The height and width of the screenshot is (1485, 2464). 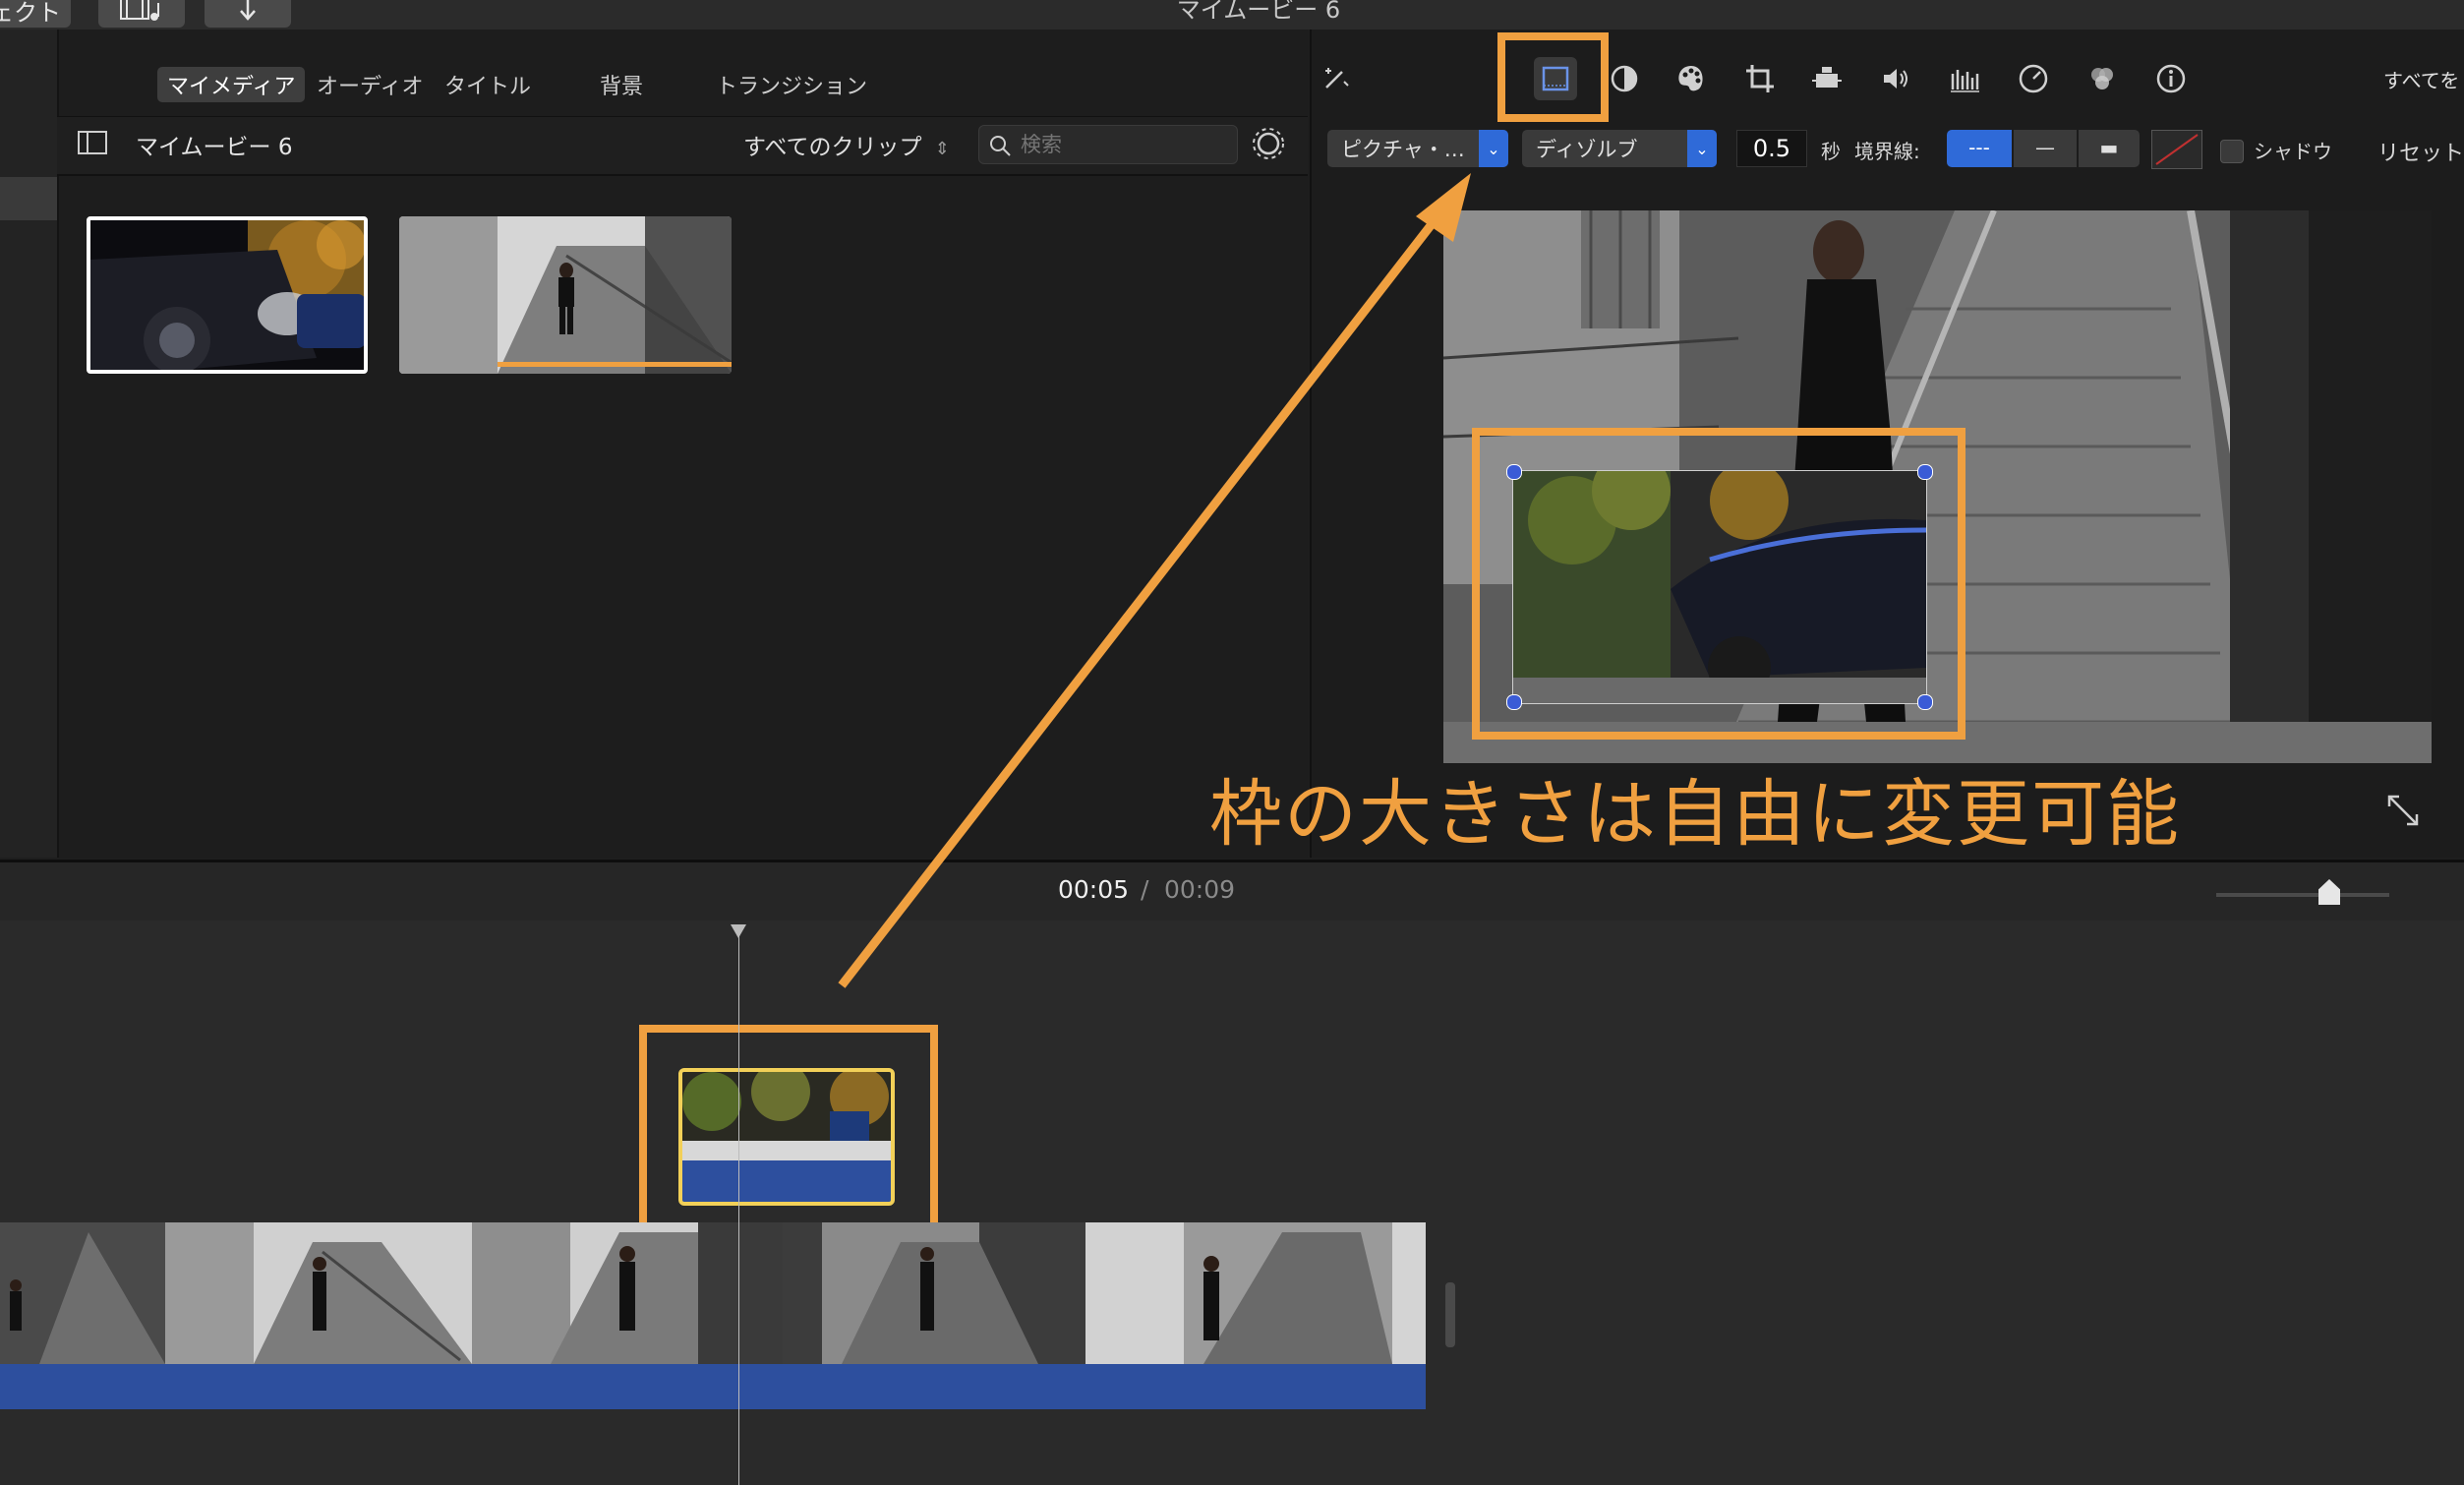 What do you see at coordinates (1154, 580) in the screenshot?
I see `annotation-arrow` at bounding box center [1154, 580].